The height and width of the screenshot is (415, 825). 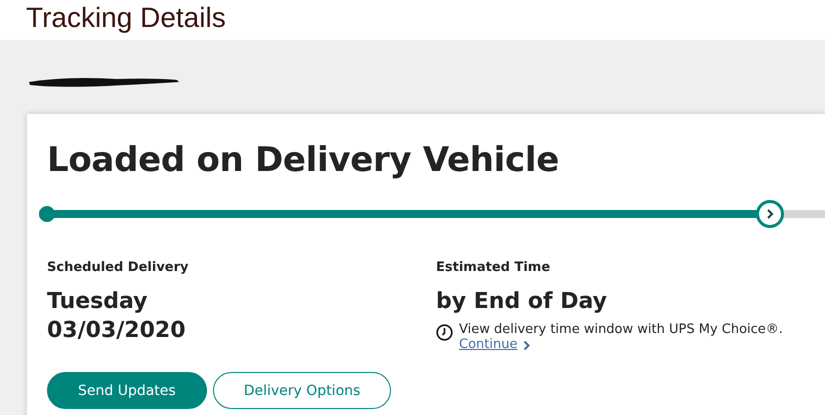 What do you see at coordinates (493, 267) in the screenshot?
I see `detail-label: Estimated Time` at bounding box center [493, 267].